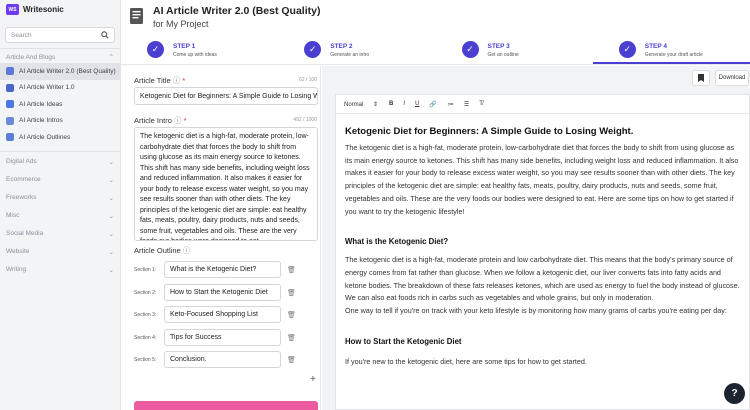 Image resolution: width=750 pixels, height=410 pixels. What do you see at coordinates (732, 78) in the screenshot?
I see `download-button: Download` at bounding box center [732, 78].